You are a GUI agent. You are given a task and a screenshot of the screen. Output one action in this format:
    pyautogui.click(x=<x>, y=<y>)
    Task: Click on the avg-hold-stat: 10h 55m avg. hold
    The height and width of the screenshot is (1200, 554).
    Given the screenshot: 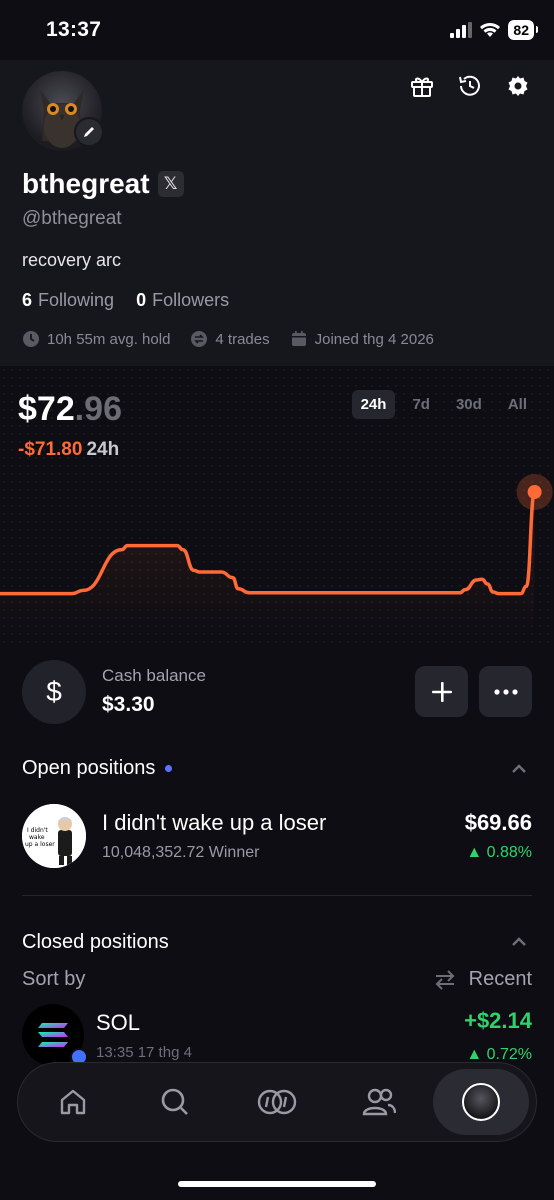 What is the action you would take?
    pyautogui.click(x=96, y=339)
    